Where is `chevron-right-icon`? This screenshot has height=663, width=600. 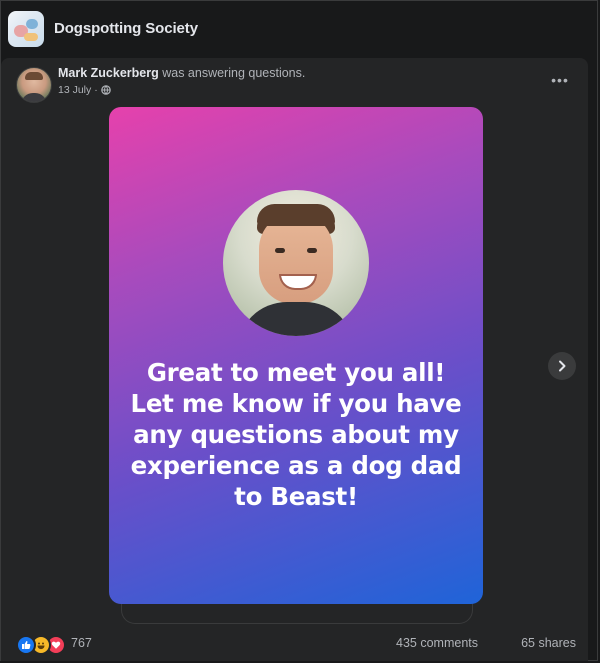
chevron-right-icon is located at coordinates (562, 366).